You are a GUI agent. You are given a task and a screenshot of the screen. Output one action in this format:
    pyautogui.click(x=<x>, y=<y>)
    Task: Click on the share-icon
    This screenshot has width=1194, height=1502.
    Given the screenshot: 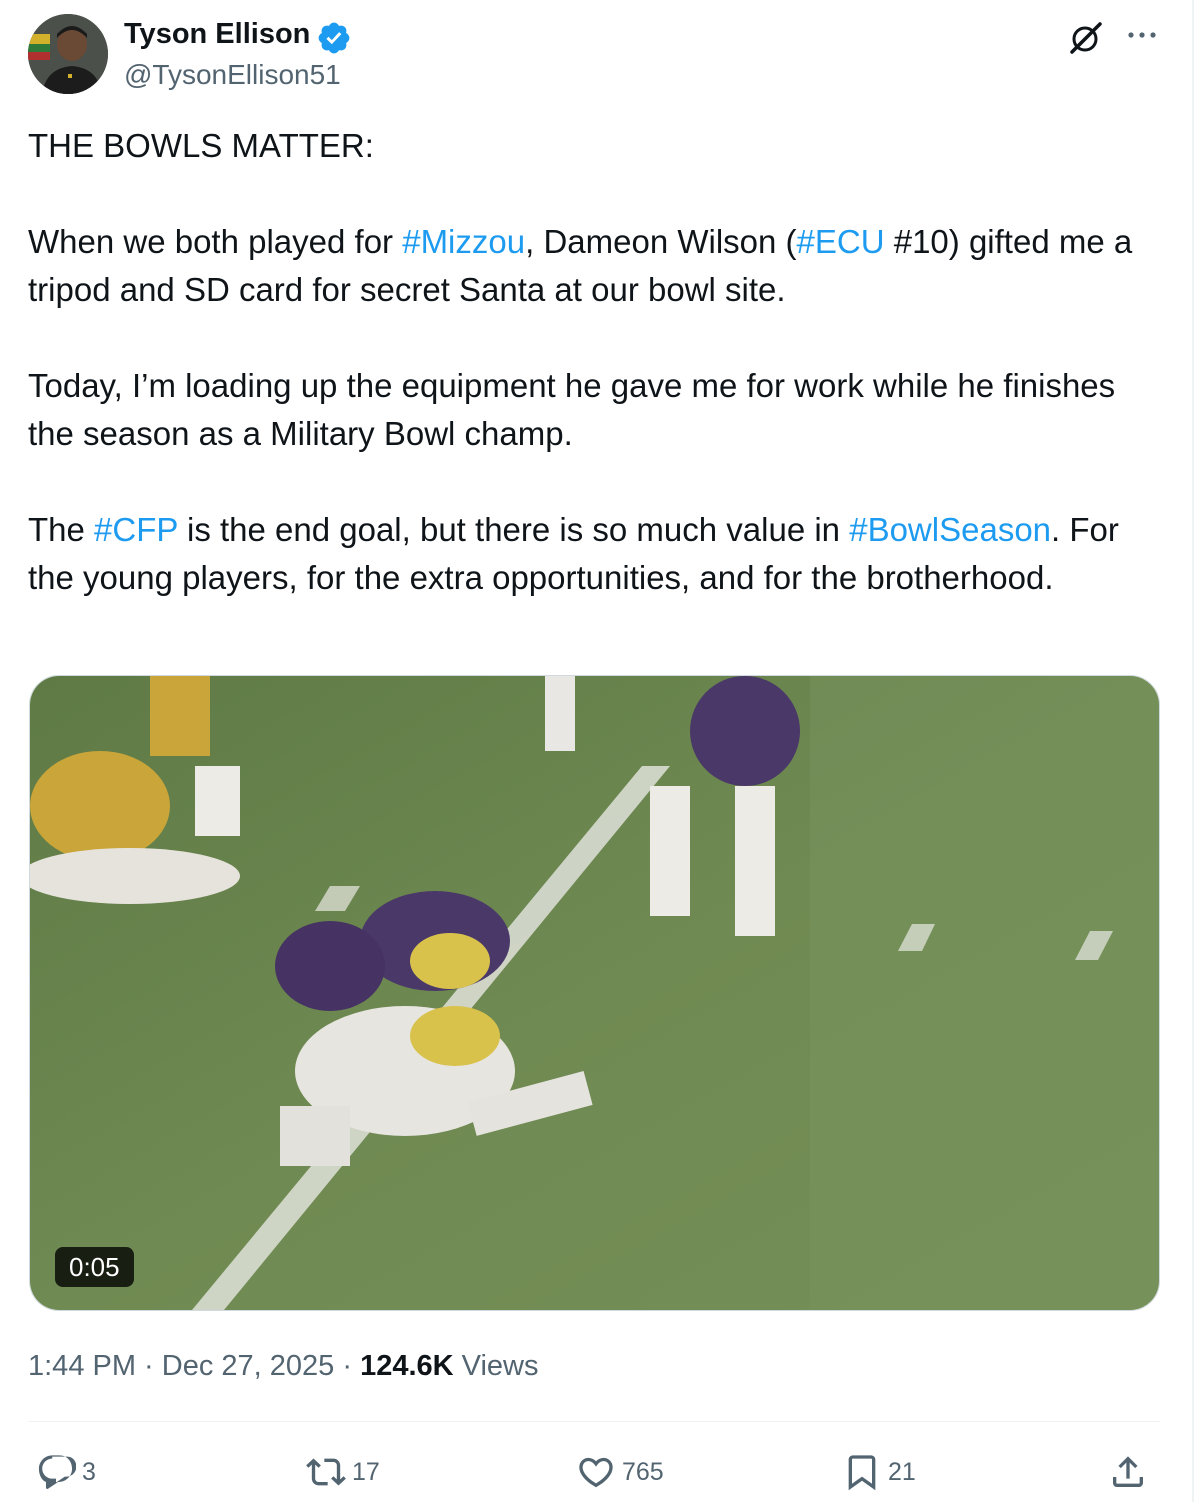 What is the action you would take?
    pyautogui.click(x=1128, y=1471)
    